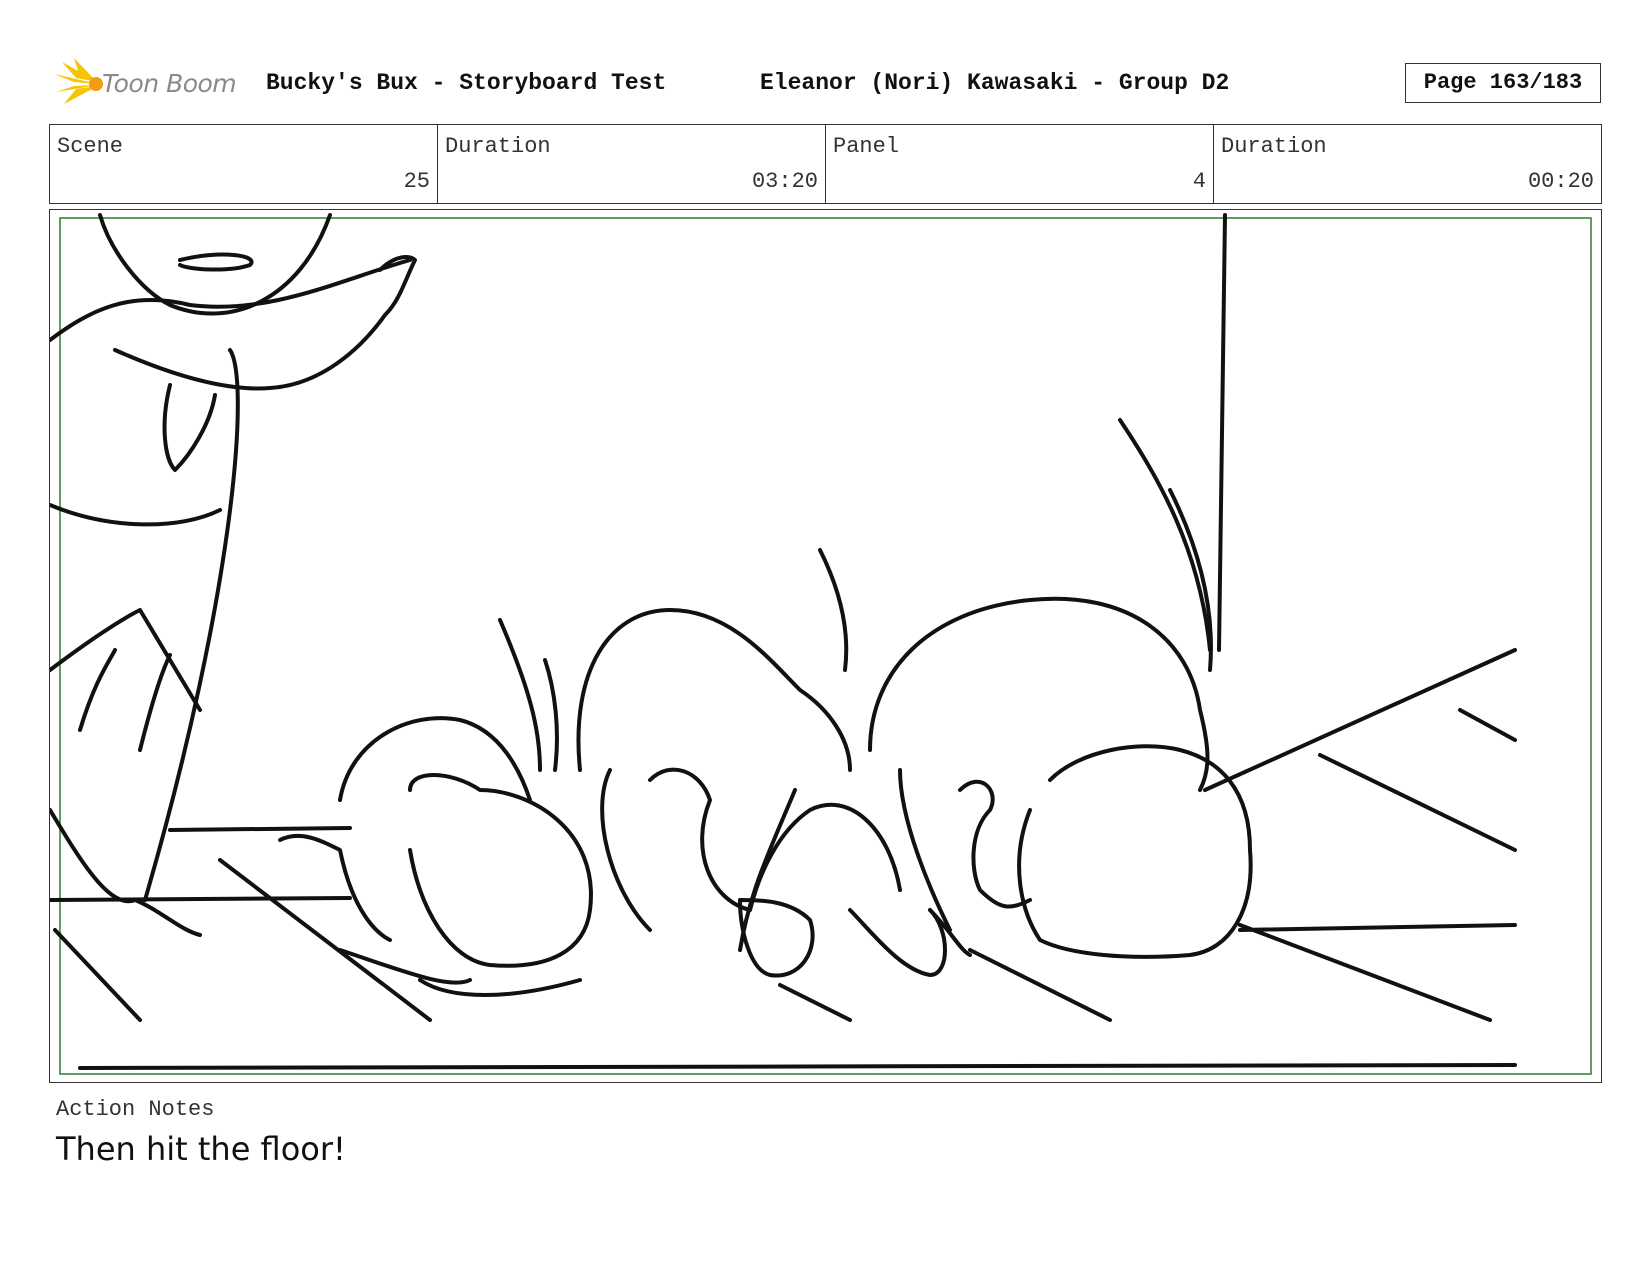 The width and height of the screenshot is (1650, 1275). What do you see at coordinates (135, 1109) in the screenshot?
I see `action-notes-label: Action Notes` at bounding box center [135, 1109].